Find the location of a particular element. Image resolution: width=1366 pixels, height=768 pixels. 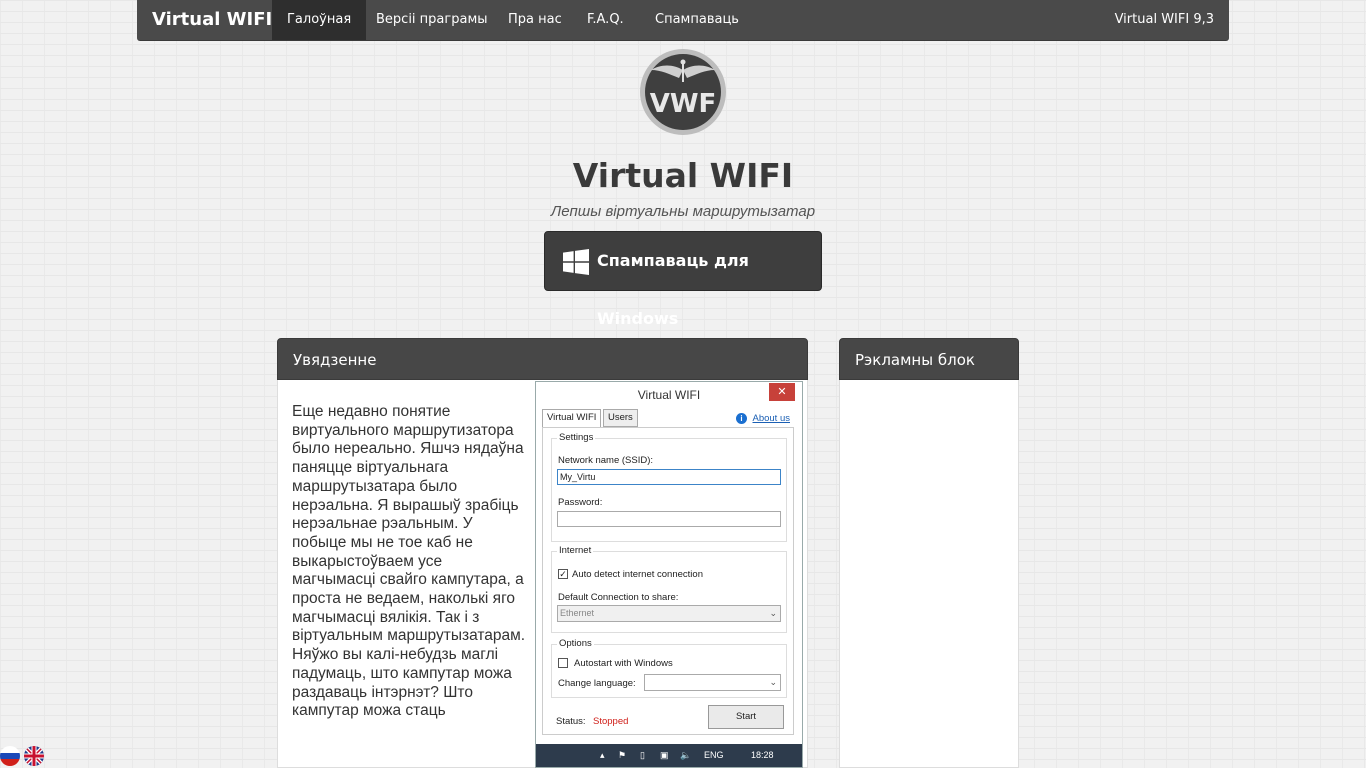

password-label: Password: is located at coordinates (580, 502).